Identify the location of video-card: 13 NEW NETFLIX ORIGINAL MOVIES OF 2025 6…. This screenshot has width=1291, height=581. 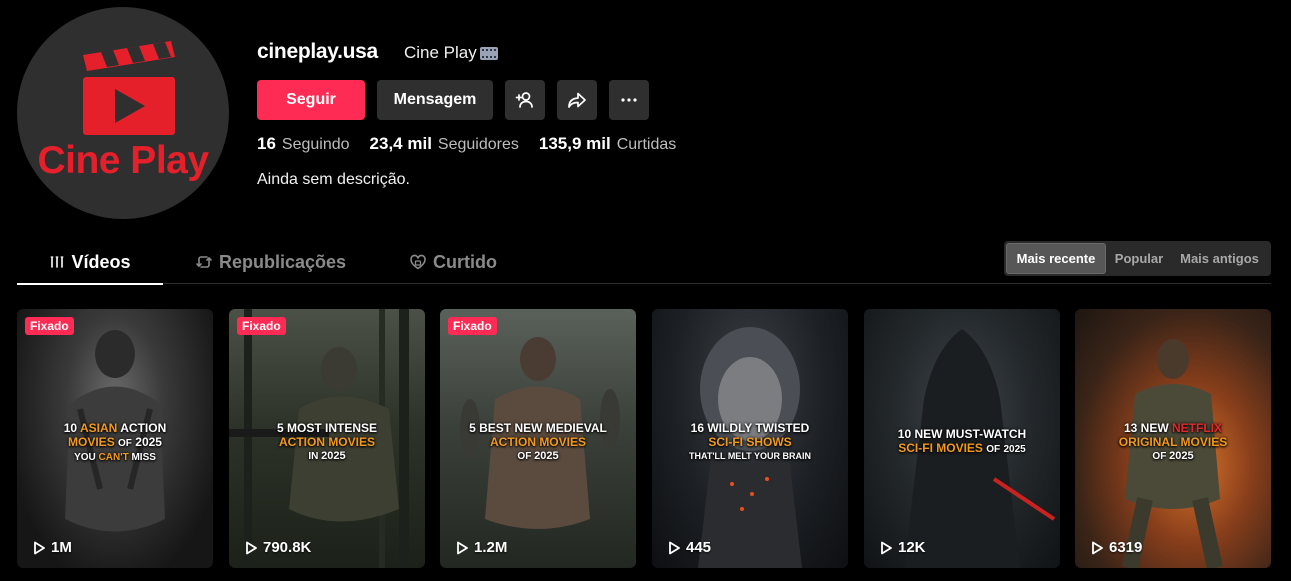
(1173, 438).